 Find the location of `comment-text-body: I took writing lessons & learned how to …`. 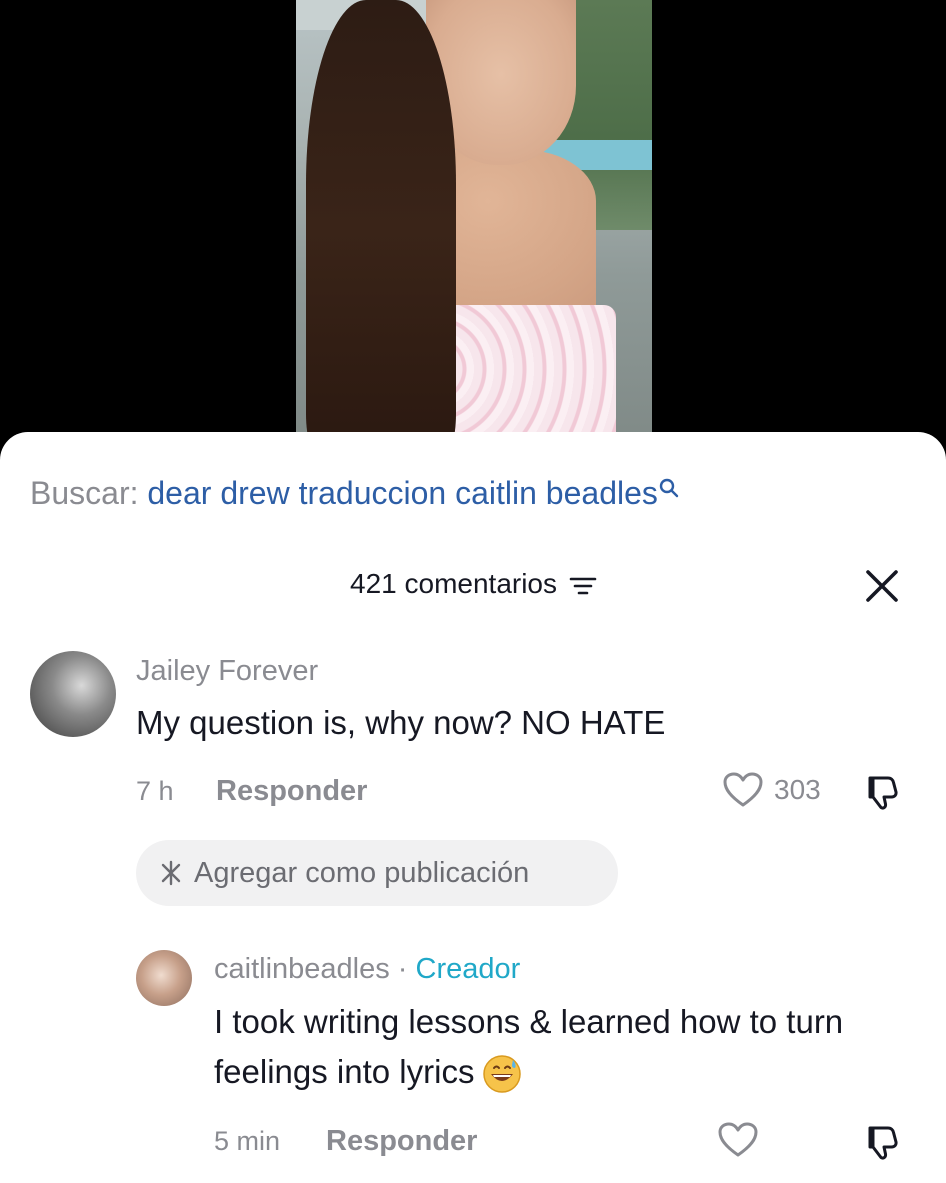

comment-text-body: I took writing lessons & learned how to … is located at coordinates (529, 1046).